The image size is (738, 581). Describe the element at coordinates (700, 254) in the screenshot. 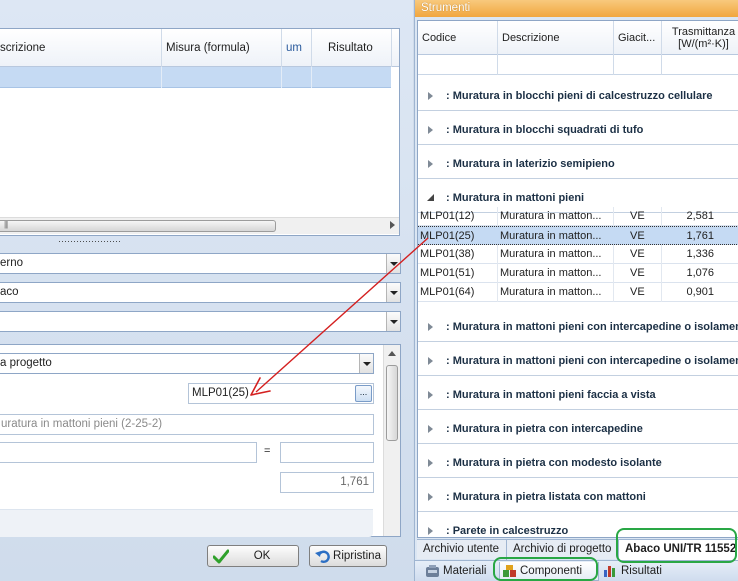

I see `row-value: 1,336` at that location.